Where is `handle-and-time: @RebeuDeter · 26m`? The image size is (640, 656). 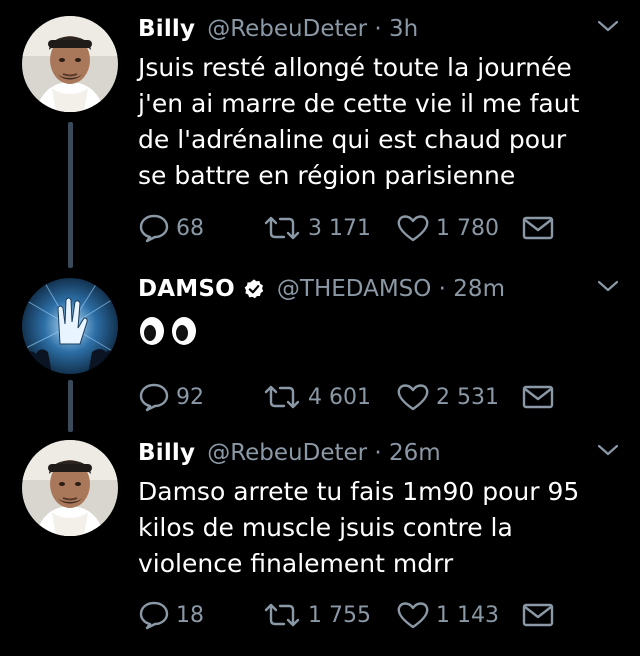
handle-and-time: @RebeuDeter · 26m is located at coordinates (324, 453).